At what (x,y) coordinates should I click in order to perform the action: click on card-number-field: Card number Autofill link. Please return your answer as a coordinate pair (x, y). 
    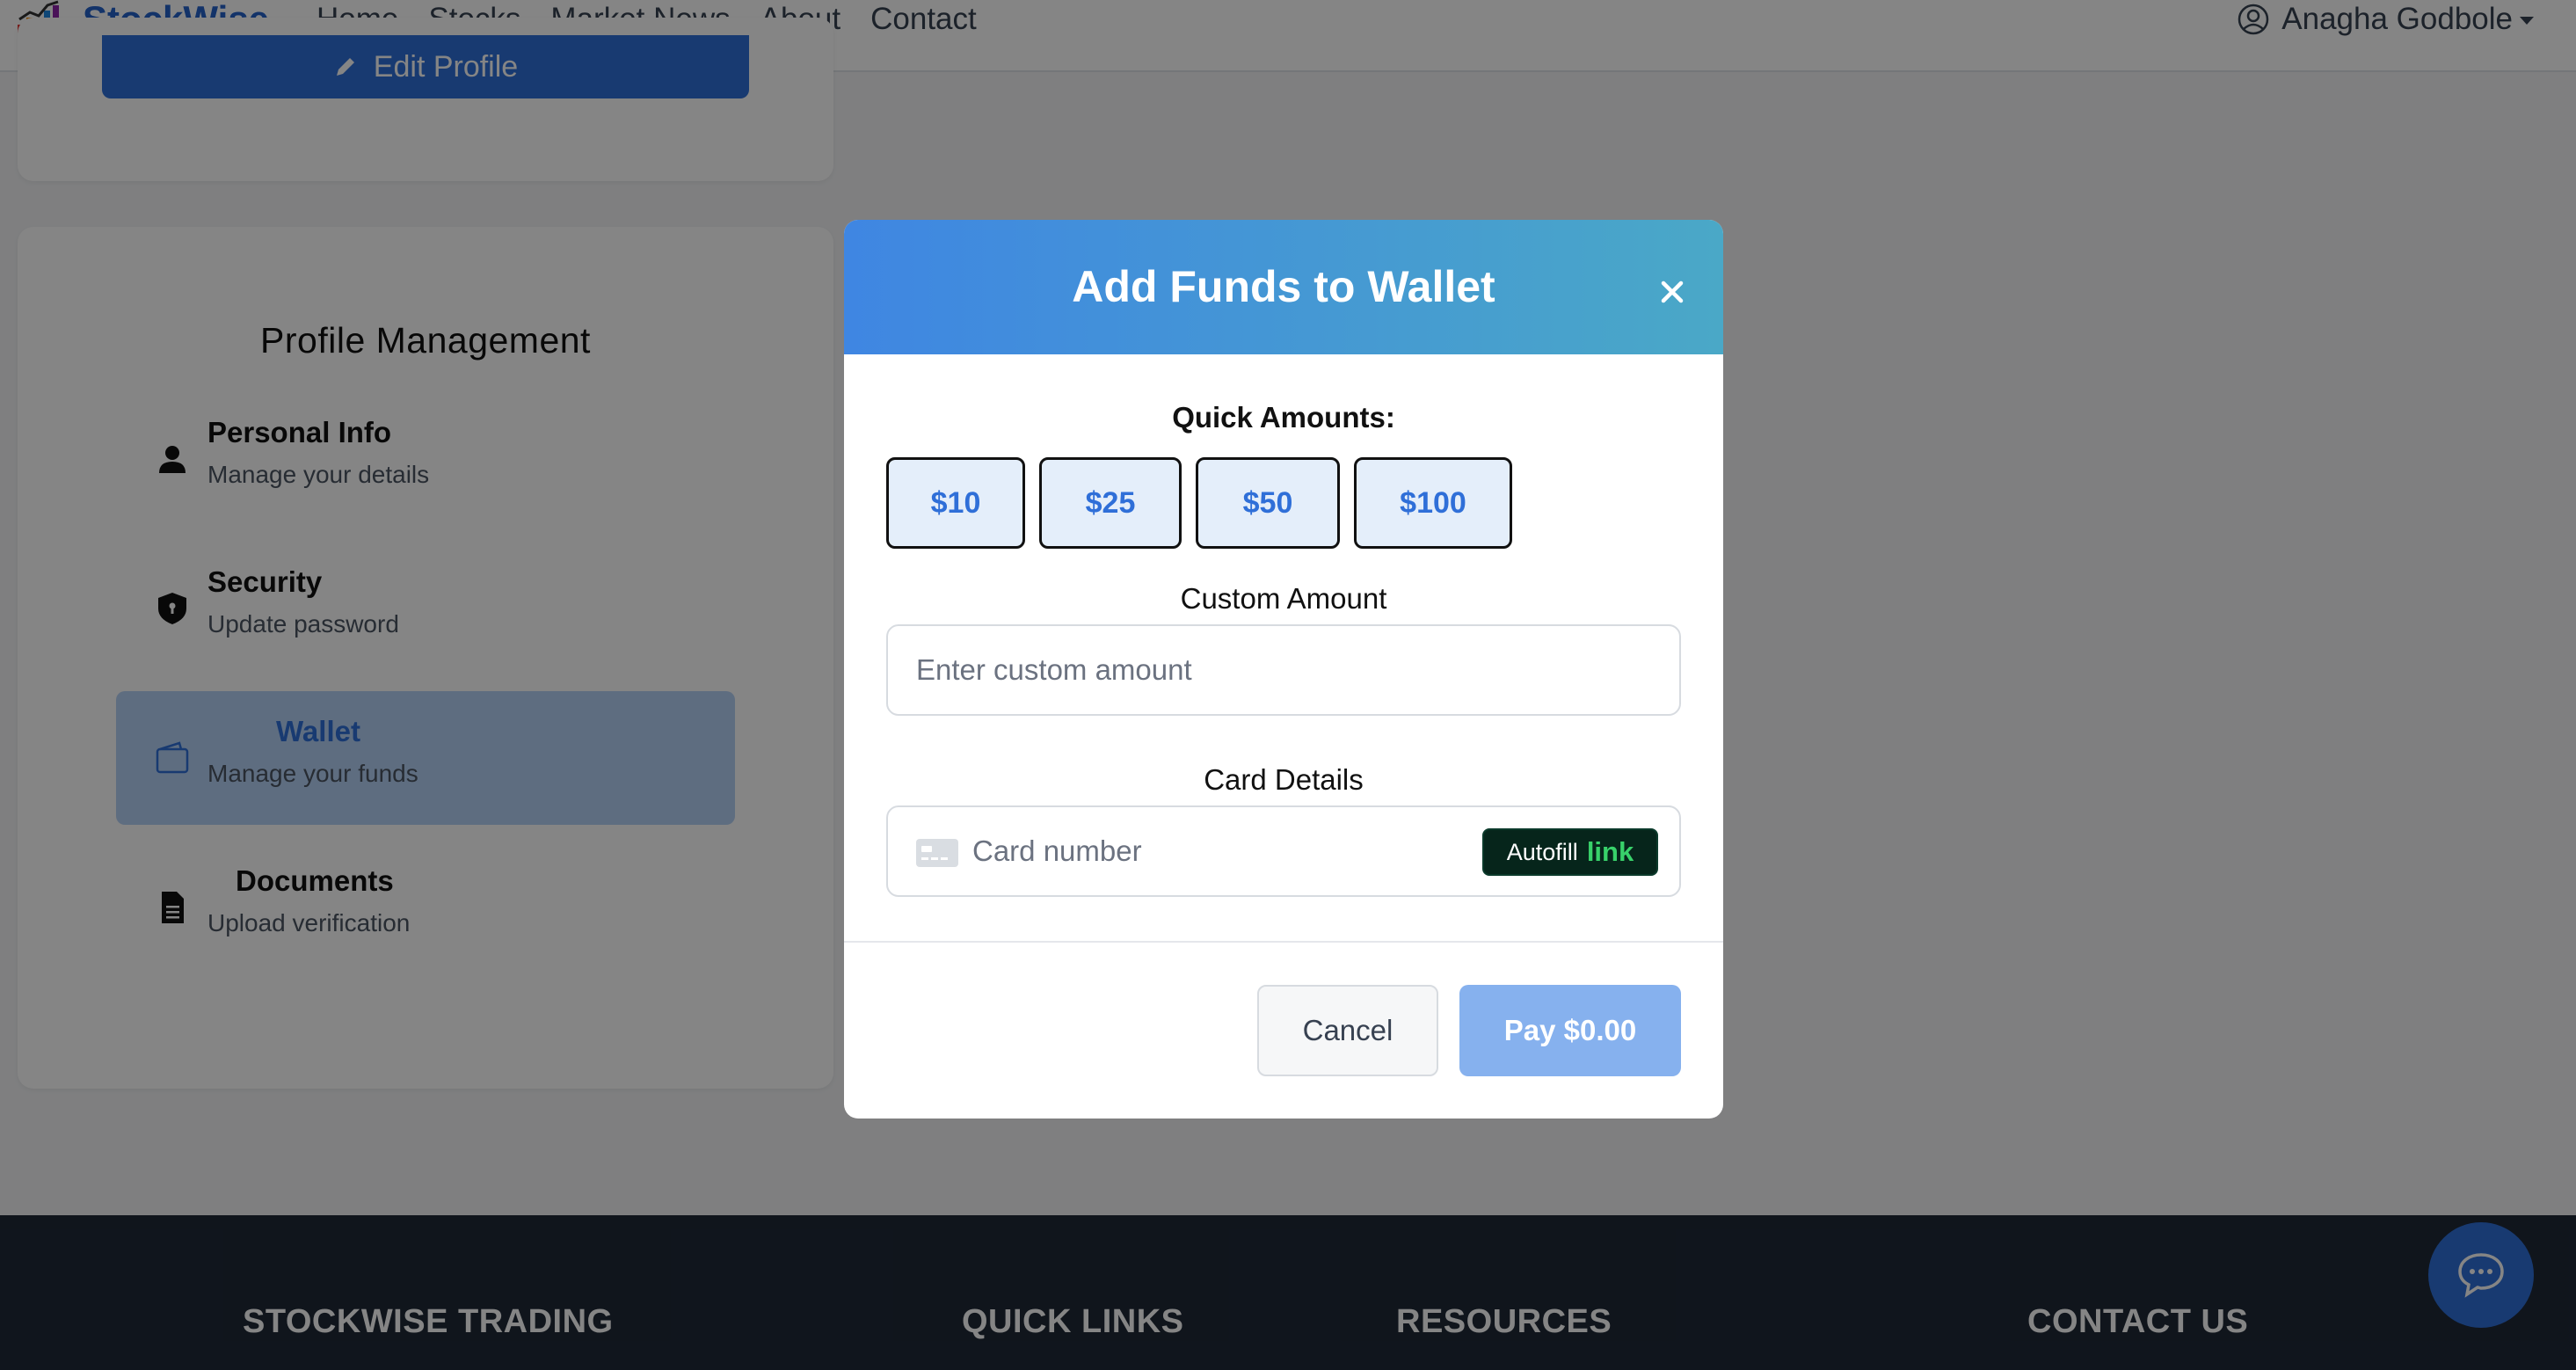
    Looking at the image, I should click on (1283, 851).